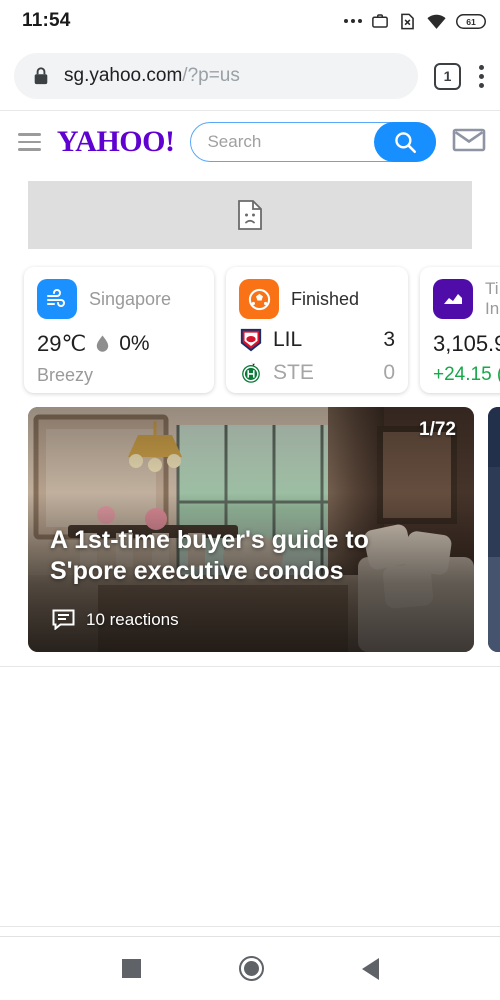 This screenshot has height=1000, width=500. What do you see at coordinates (259, 299) in the screenshot?
I see `soccer-ball-icon` at bounding box center [259, 299].